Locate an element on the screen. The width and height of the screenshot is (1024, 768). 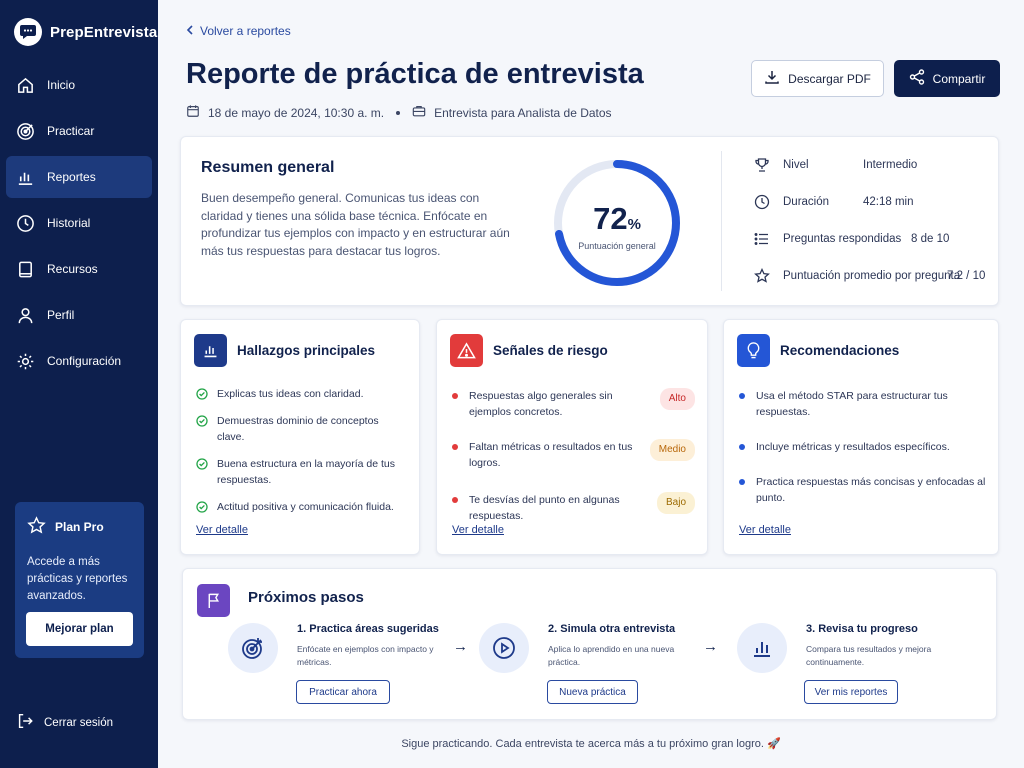
separator-dot is located at coordinates (398, 112).